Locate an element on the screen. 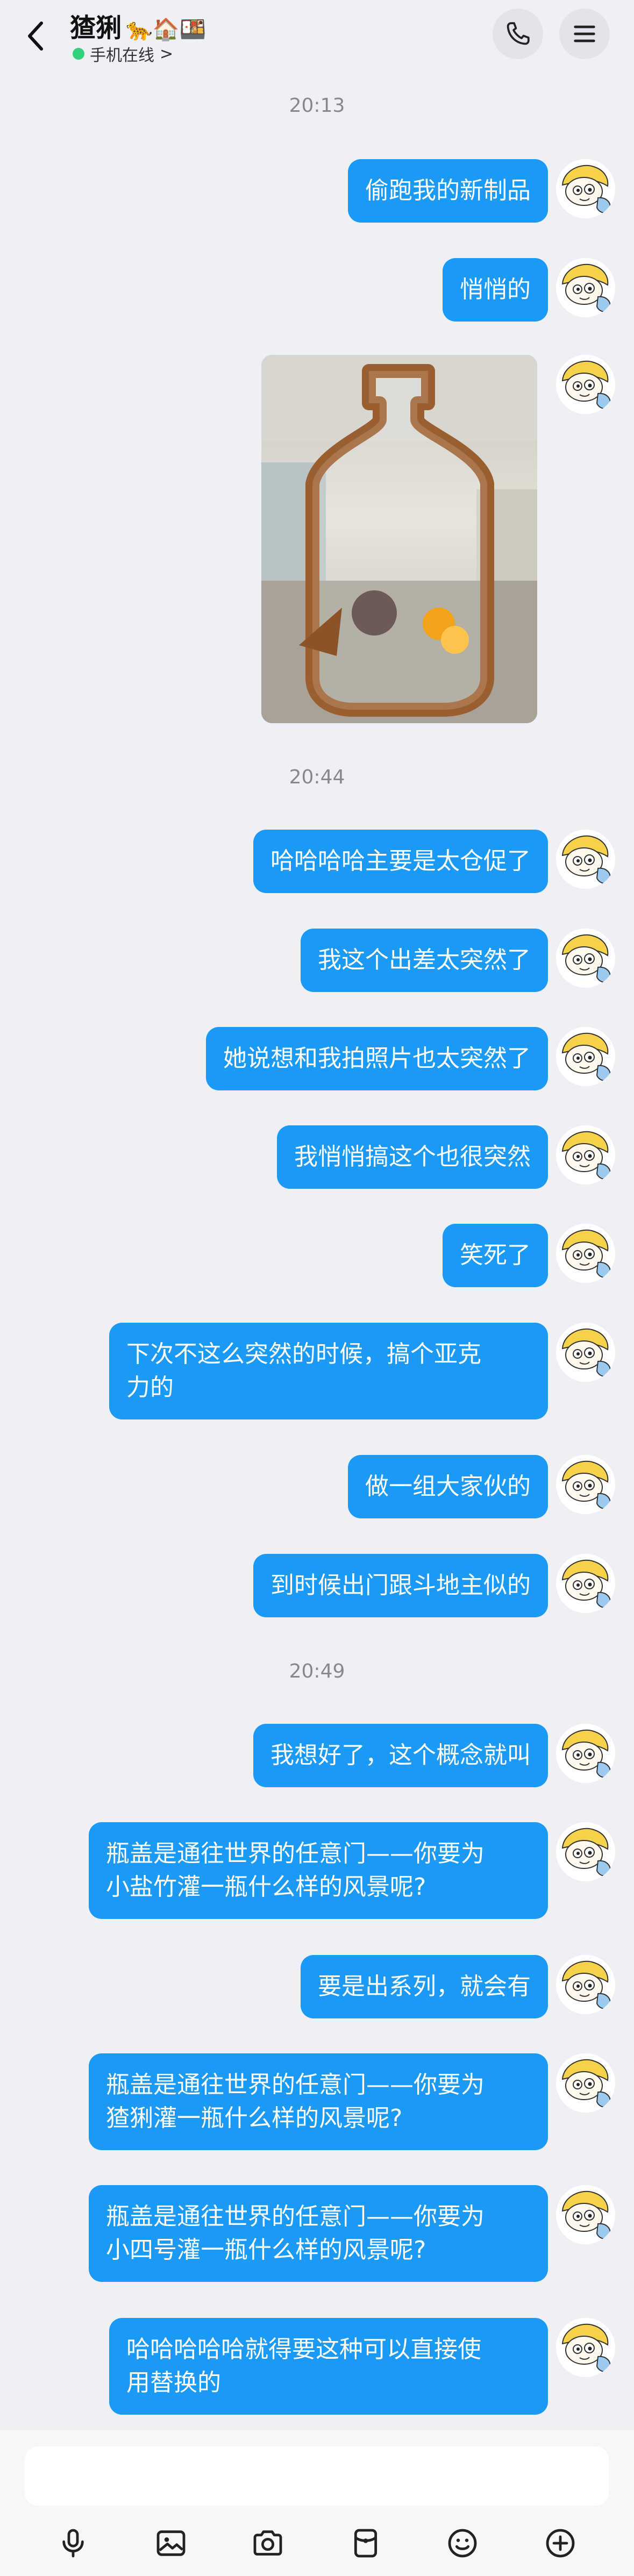 The width and height of the screenshot is (634, 2576). message-bubble: 哈哈哈哈主要是太仓促了 is located at coordinates (401, 861).